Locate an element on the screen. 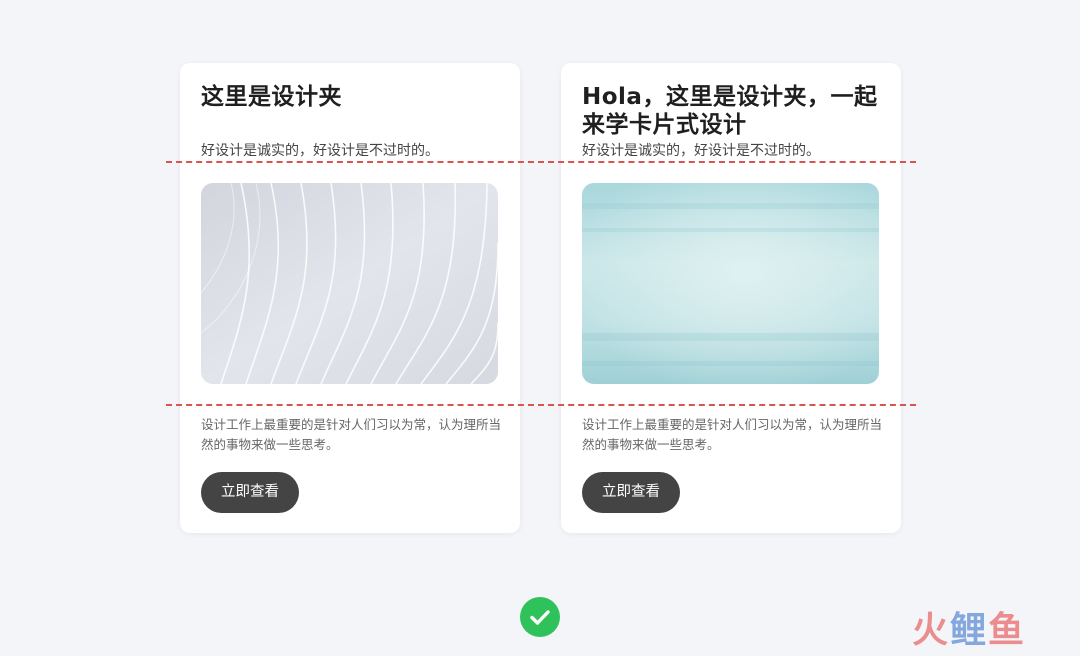 The width and height of the screenshot is (1080, 656). card-title: 这里是设计夹 is located at coordinates (271, 97).